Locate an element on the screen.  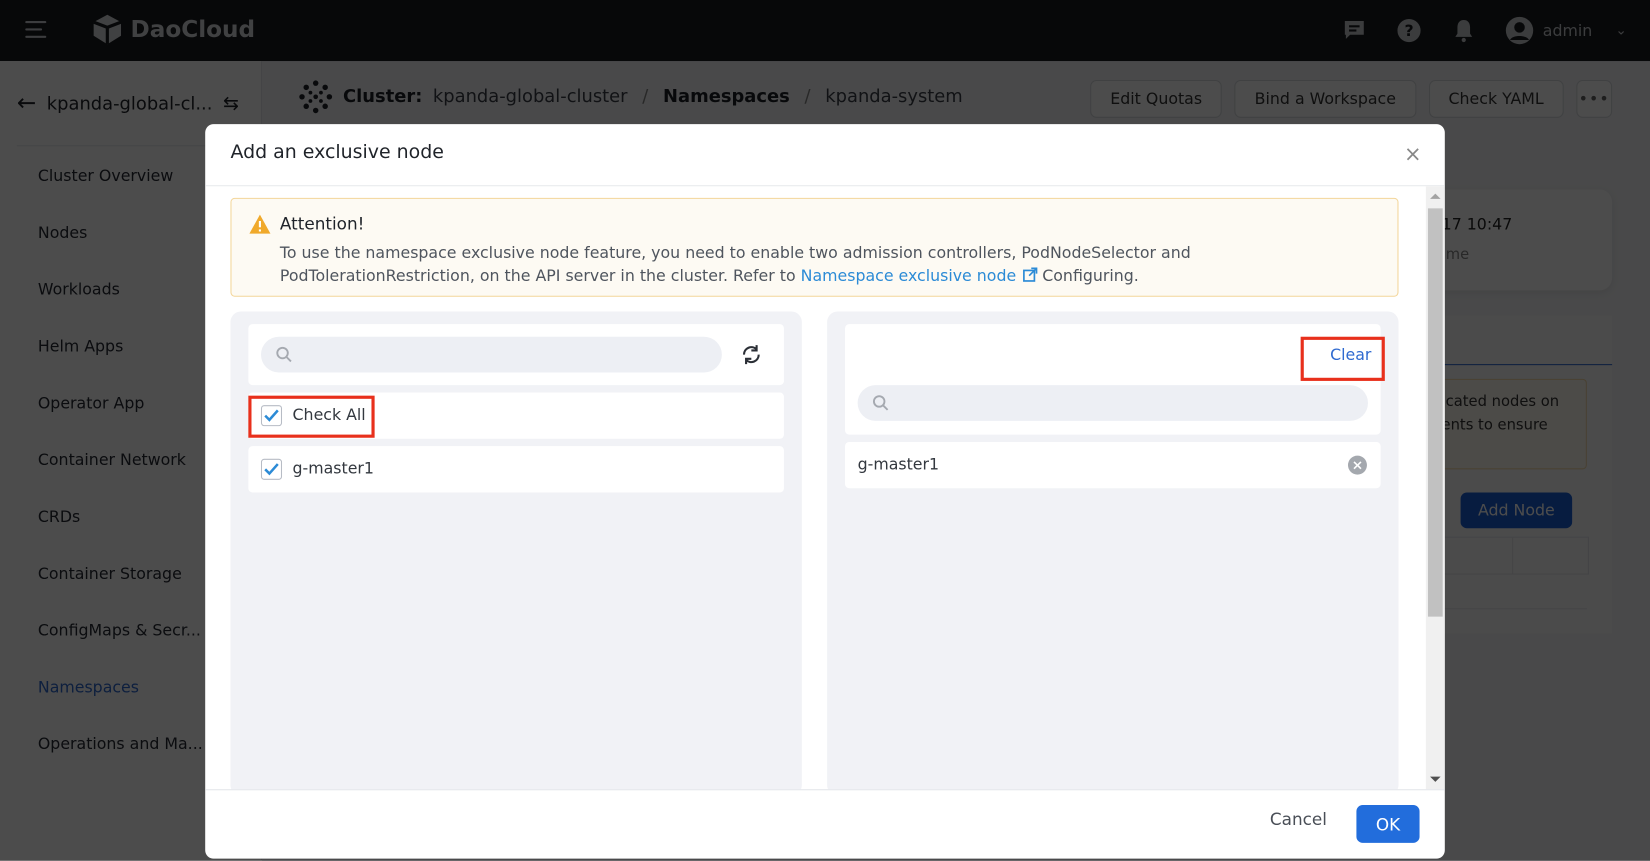
warning-icon is located at coordinates (260, 224).